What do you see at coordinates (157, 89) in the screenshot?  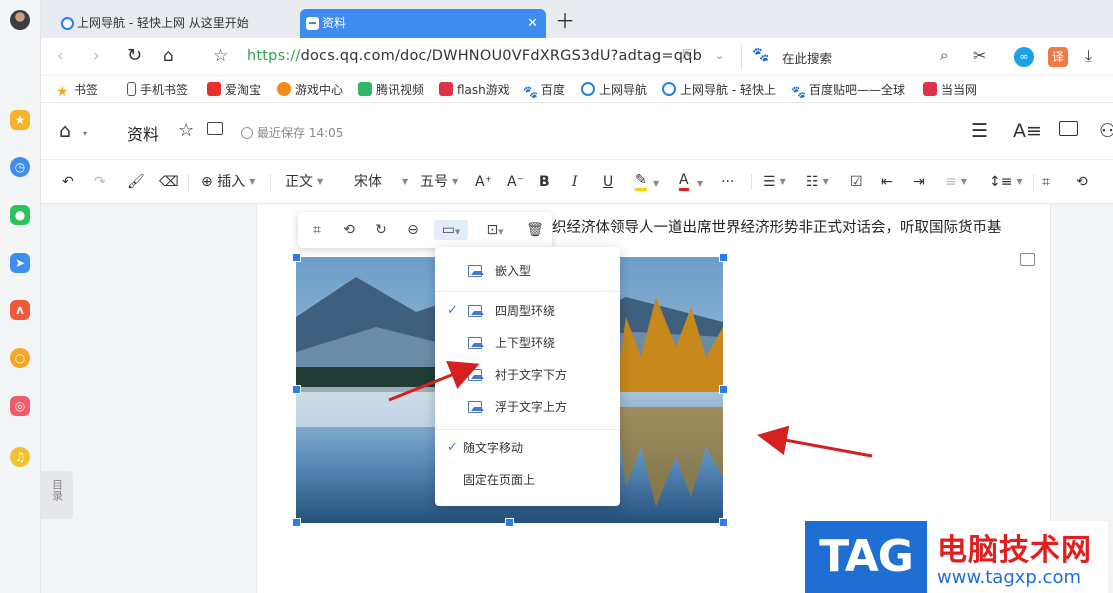 I see `bookmark-item: 手机书签` at bounding box center [157, 89].